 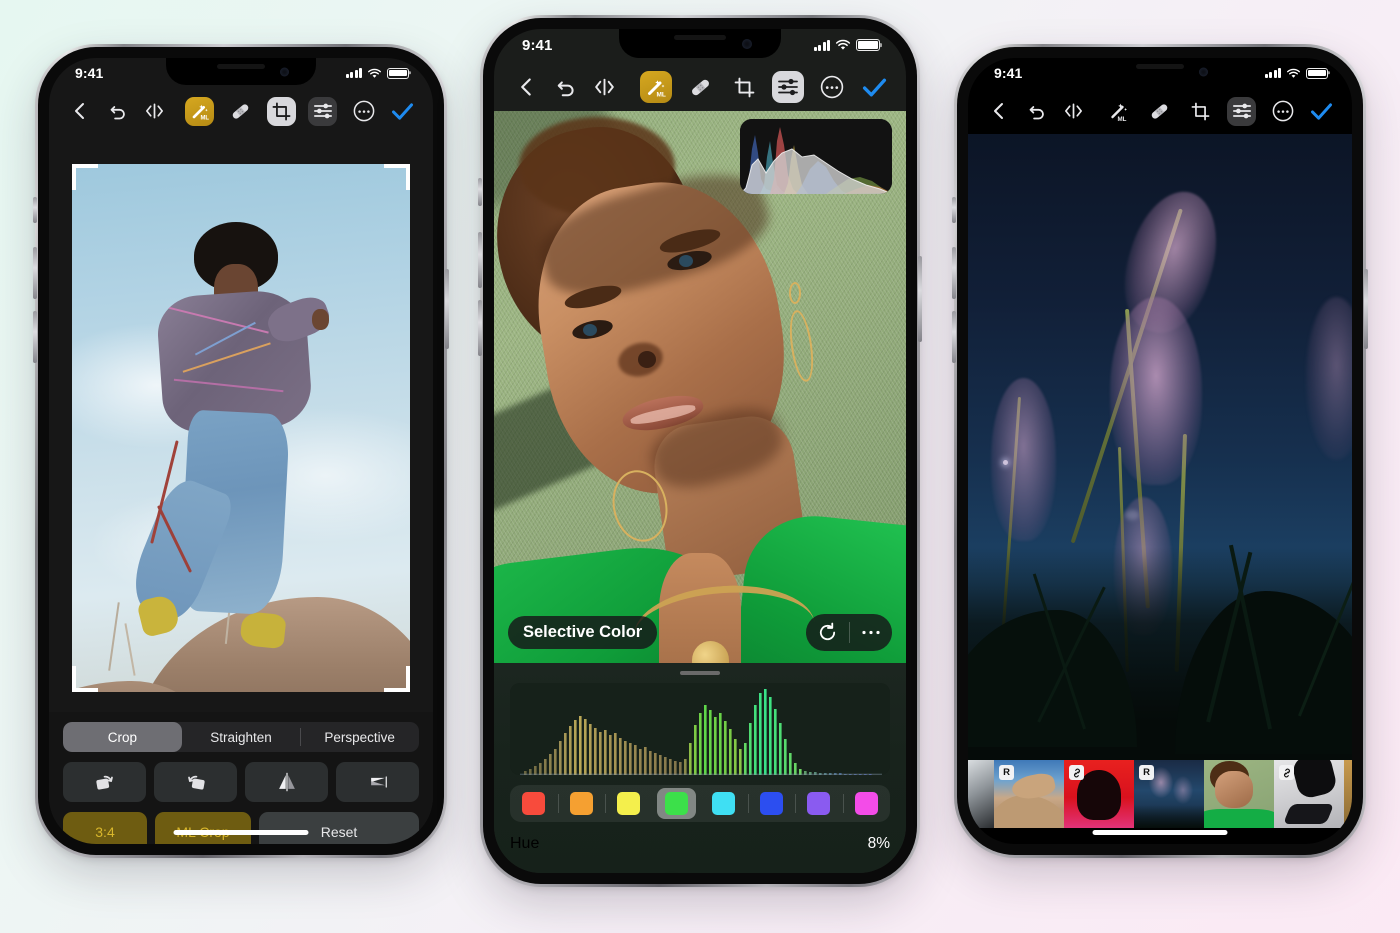 I want to click on volume-down-button, so click(x=35, y=337).